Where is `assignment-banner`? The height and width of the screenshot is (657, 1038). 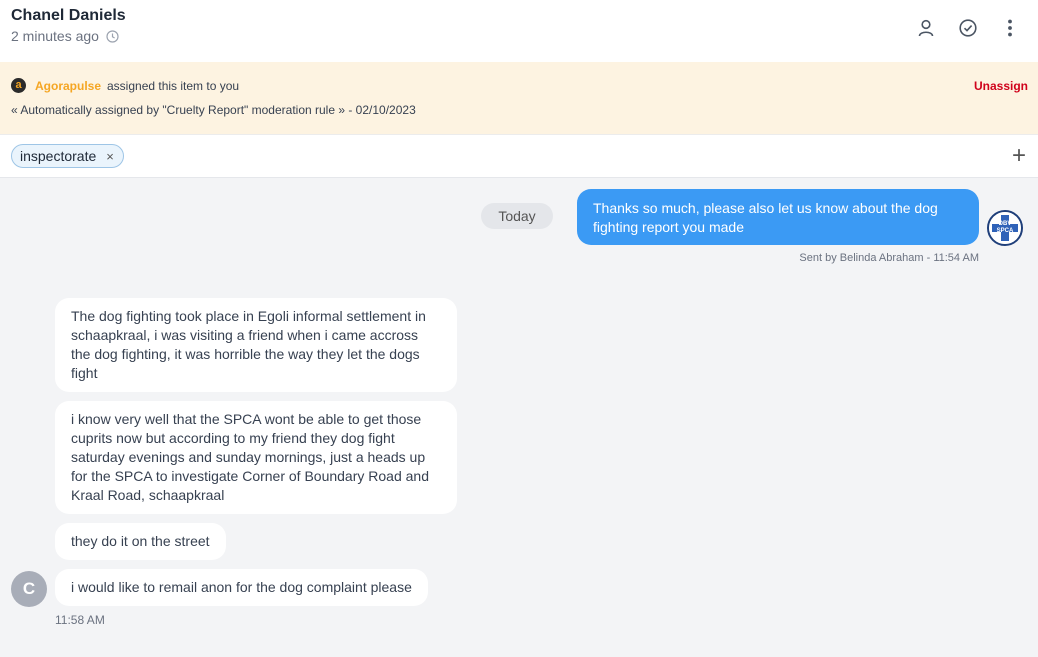
assignment-banner is located at coordinates (519, 98).